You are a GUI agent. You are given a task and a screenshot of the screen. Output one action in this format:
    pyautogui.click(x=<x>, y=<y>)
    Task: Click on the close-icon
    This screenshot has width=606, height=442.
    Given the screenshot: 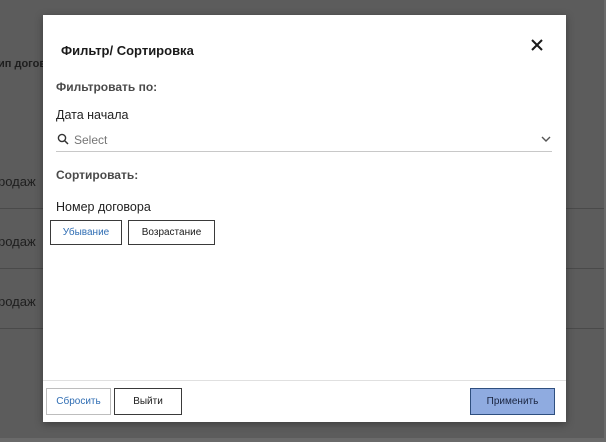 What is the action you would take?
    pyautogui.click(x=537, y=45)
    